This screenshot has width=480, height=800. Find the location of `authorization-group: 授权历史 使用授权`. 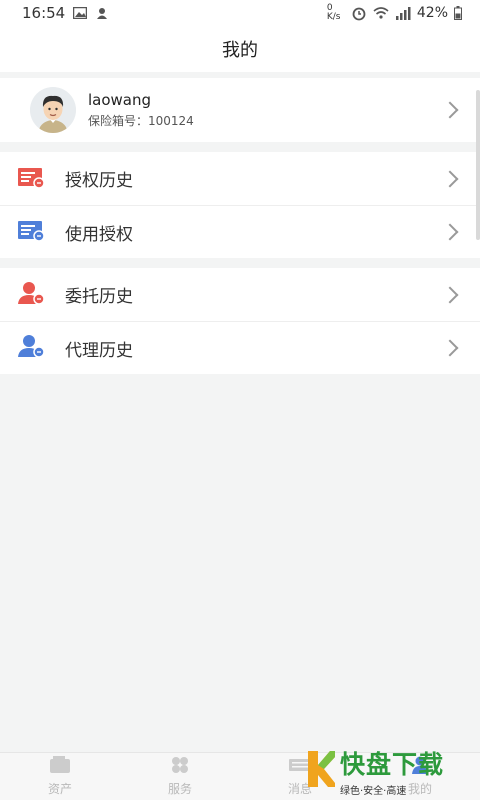

authorization-group: 授权历史 使用授权 is located at coordinates (240, 205).